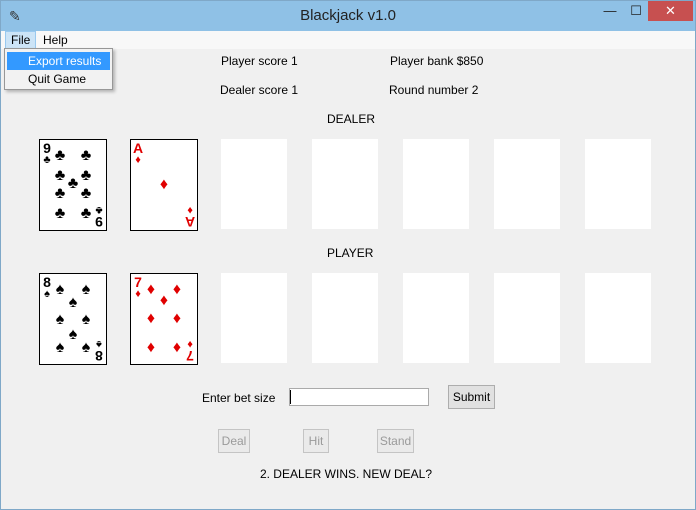 The image size is (696, 510). I want to click on menu-file: File, so click(21, 40).